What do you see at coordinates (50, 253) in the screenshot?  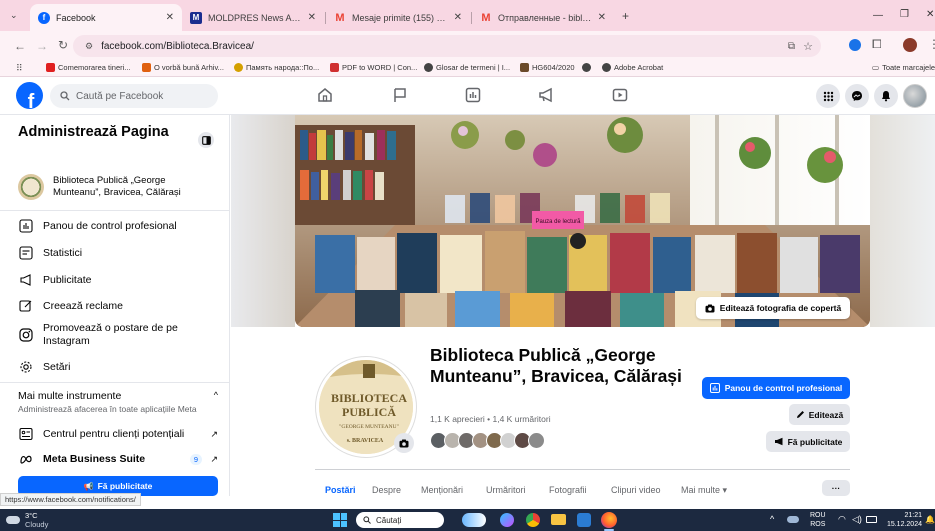 I see `sidebar-item-insights: Statistici` at bounding box center [50, 253].